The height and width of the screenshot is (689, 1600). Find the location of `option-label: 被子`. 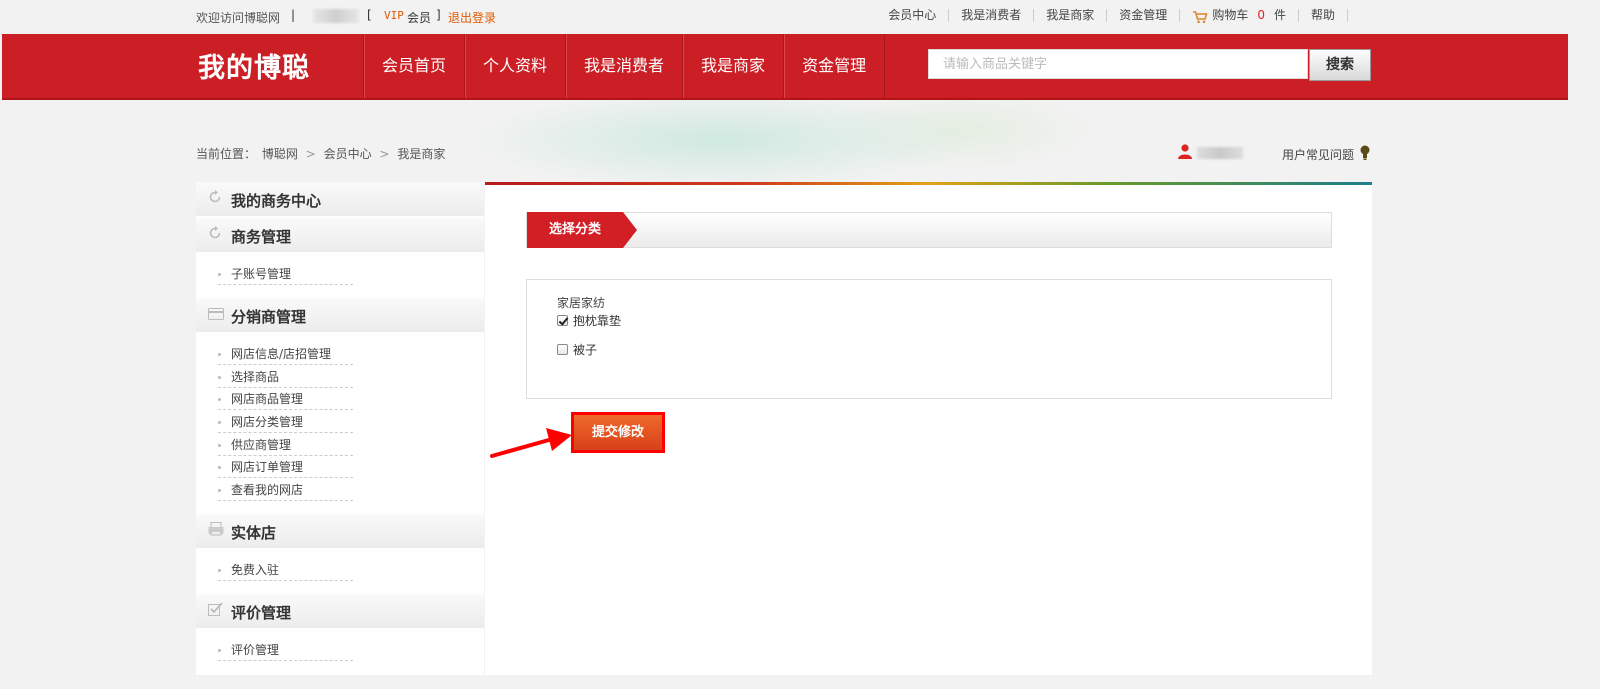

option-label: 被子 is located at coordinates (585, 350).